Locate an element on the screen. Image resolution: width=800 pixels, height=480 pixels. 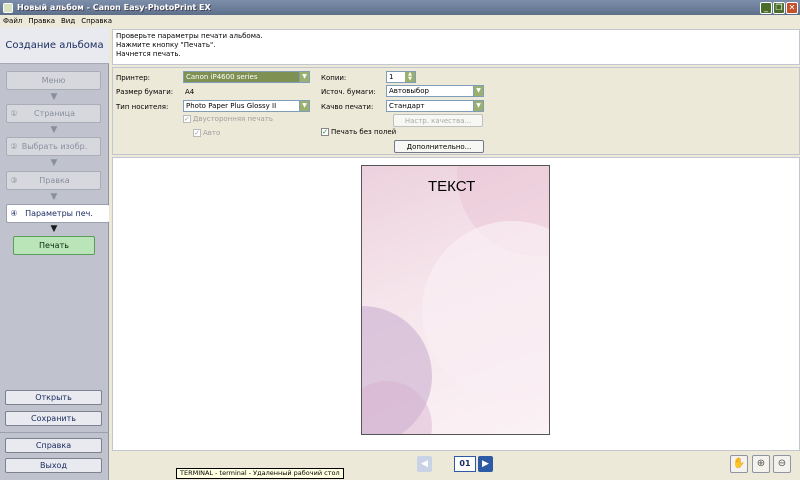
instruction-line: Проверьте параметры печати альбома. is located at coordinates (189, 36).